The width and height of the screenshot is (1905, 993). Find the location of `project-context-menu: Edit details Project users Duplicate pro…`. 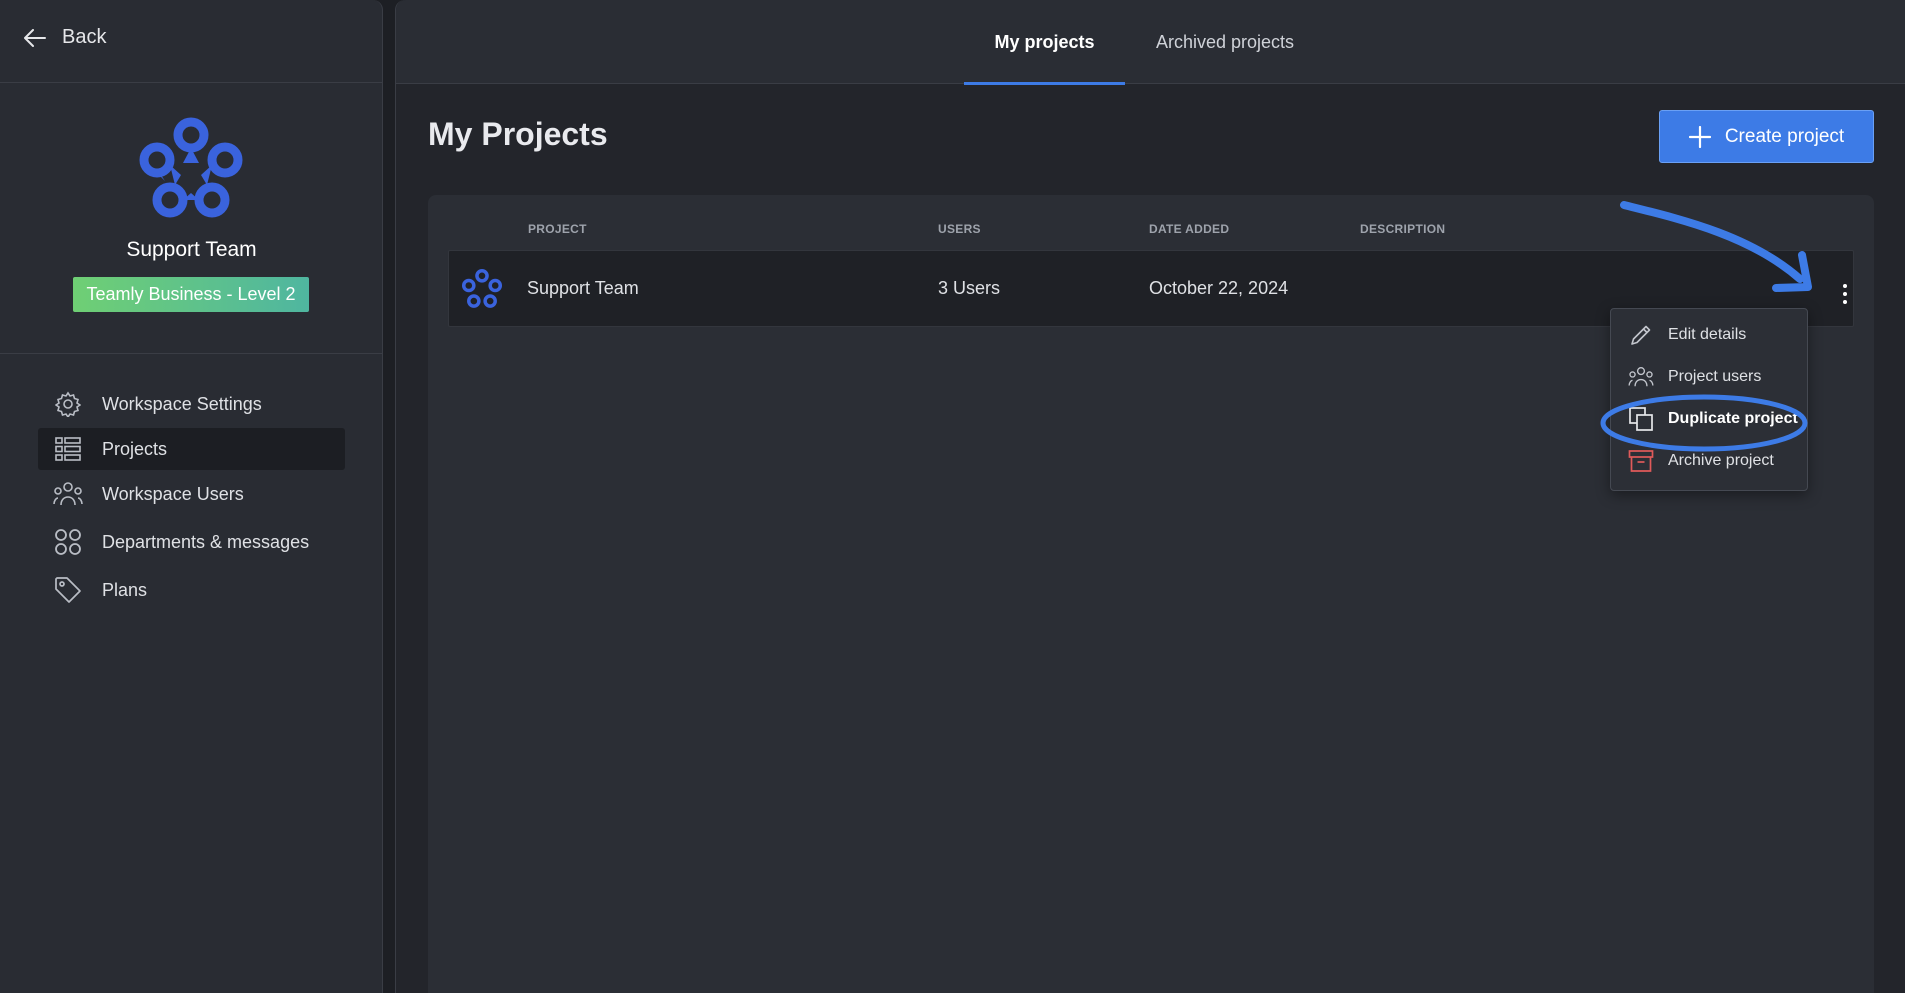

project-context-menu: Edit details Project users Duplicate pro… is located at coordinates (1709, 399).